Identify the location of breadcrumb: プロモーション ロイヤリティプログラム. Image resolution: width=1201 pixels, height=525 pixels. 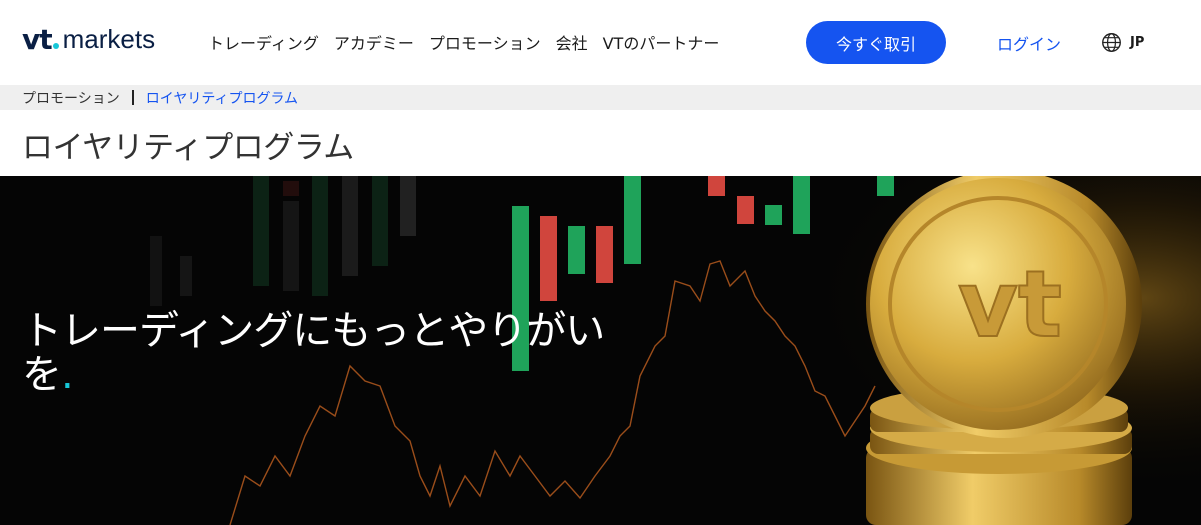
(600, 97).